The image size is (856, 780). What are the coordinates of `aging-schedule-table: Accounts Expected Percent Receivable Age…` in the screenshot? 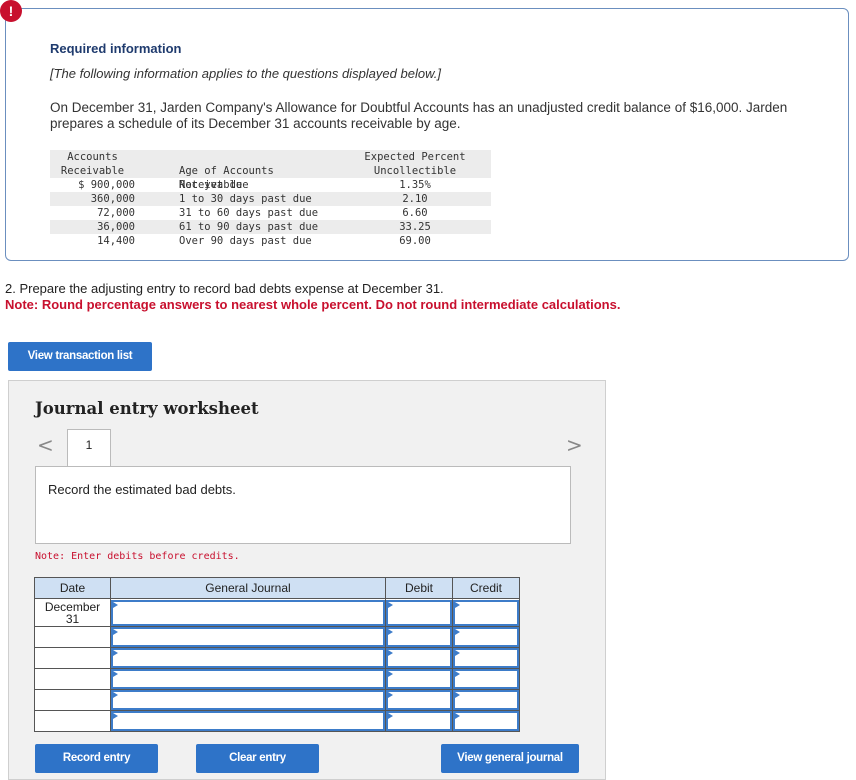 It's located at (270, 199).